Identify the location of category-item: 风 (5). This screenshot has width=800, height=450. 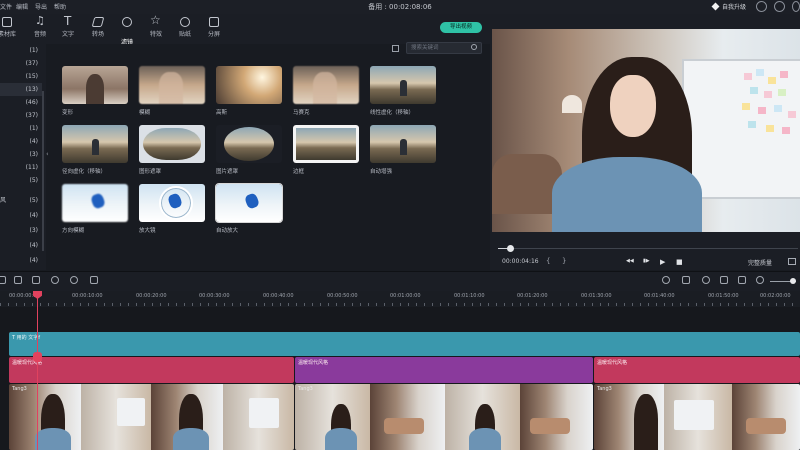
(21, 200).